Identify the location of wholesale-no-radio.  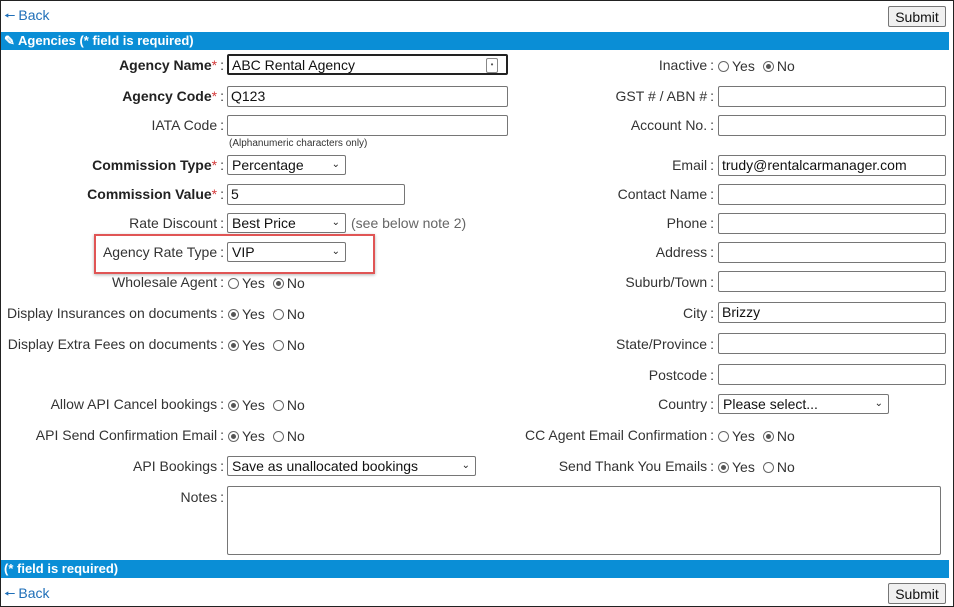
(278, 283).